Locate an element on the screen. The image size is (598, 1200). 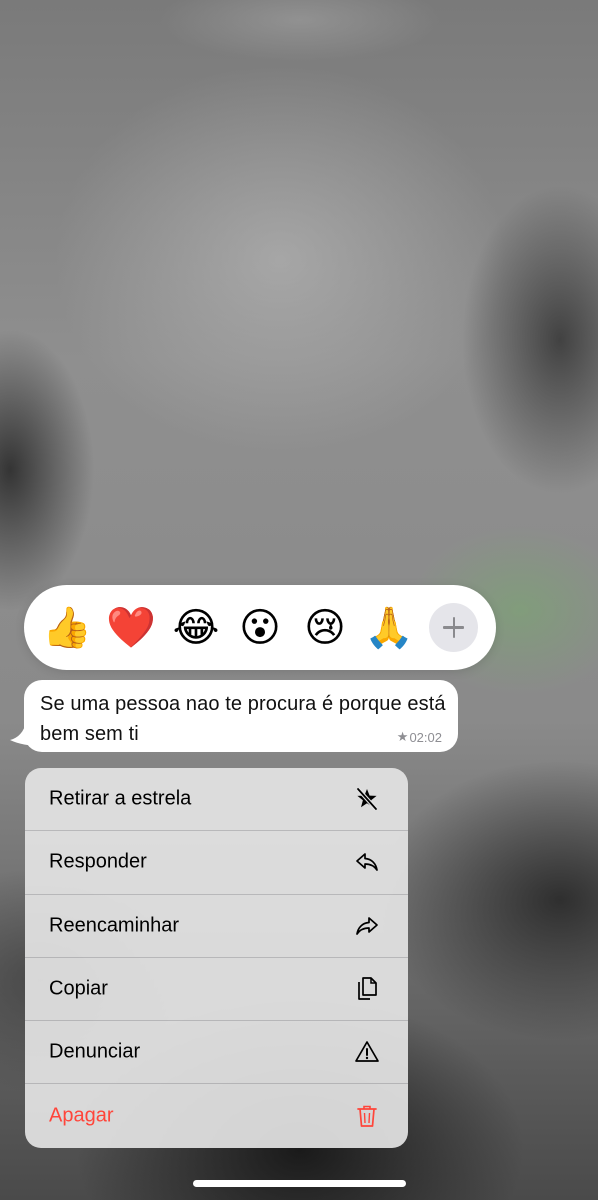
menu-item-label: Reencaminhar is located at coordinates (114, 925).